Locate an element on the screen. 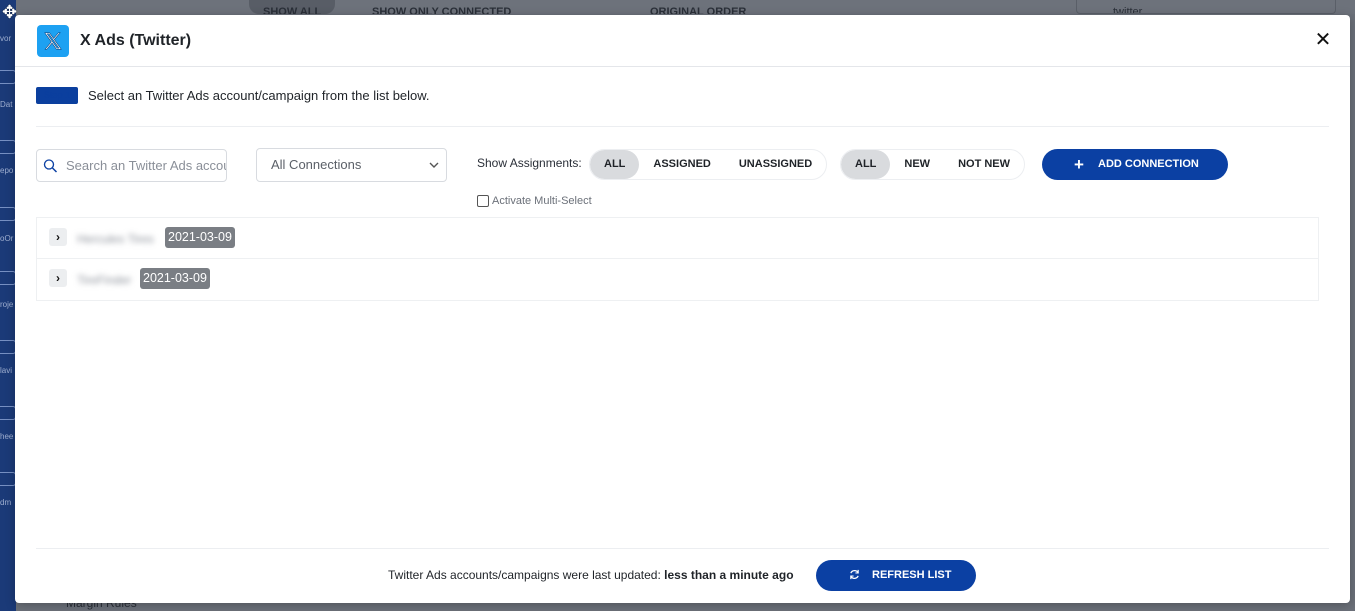 This screenshot has height=611, width=1355. connections-select-value: All Connections is located at coordinates (316, 164).